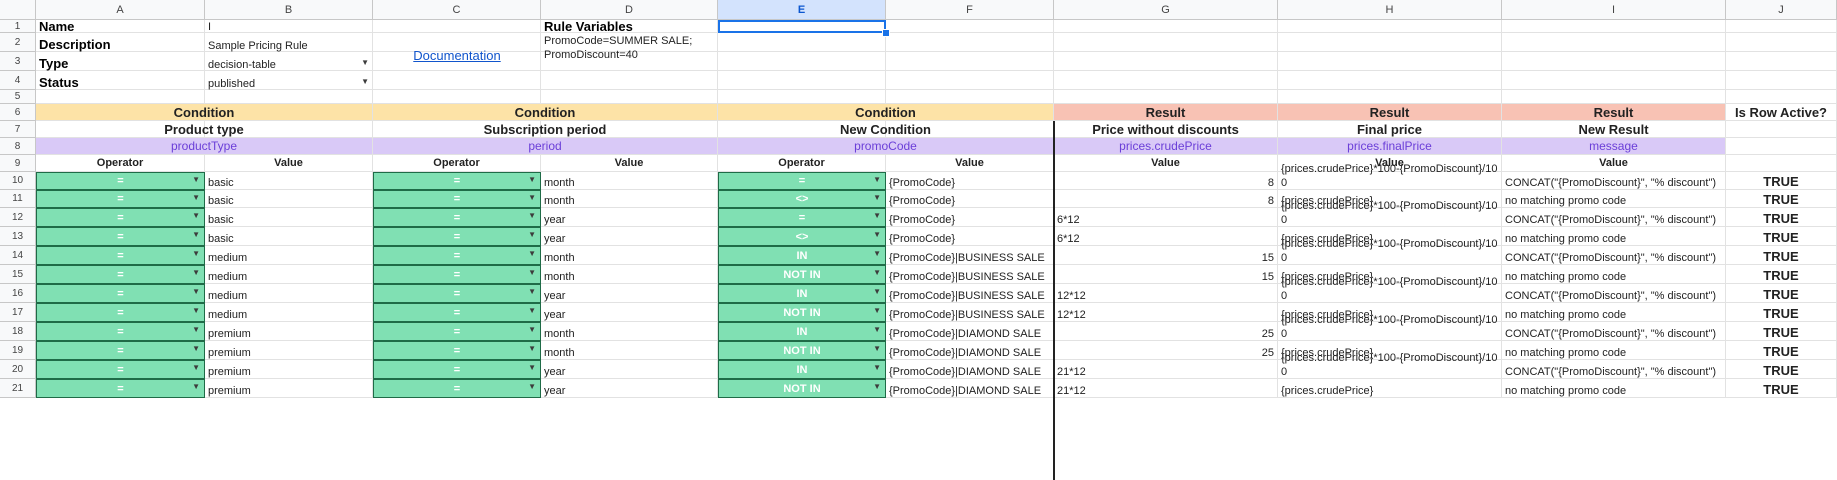 Image resolution: width=1837 pixels, height=480 pixels. Describe the element at coordinates (802, 236) in the screenshot. I see `operator-promo-code: <> ▼` at that location.